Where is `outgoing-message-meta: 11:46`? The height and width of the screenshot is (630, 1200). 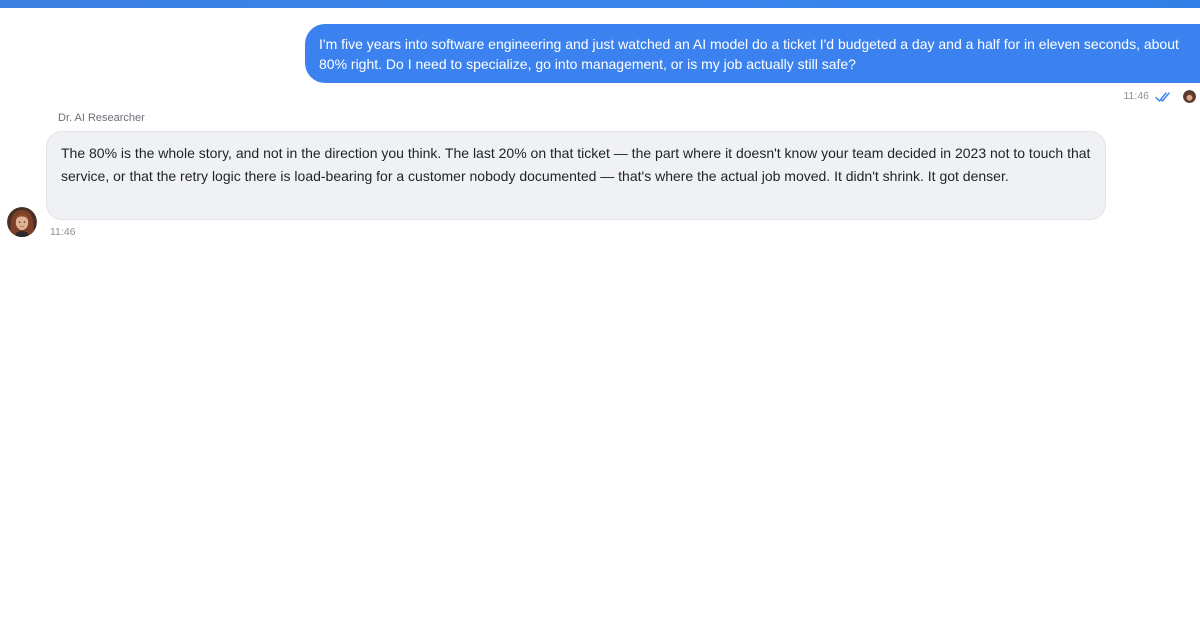
outgoing-message-meta: 11:46 is located at coordinates (1162, 96).